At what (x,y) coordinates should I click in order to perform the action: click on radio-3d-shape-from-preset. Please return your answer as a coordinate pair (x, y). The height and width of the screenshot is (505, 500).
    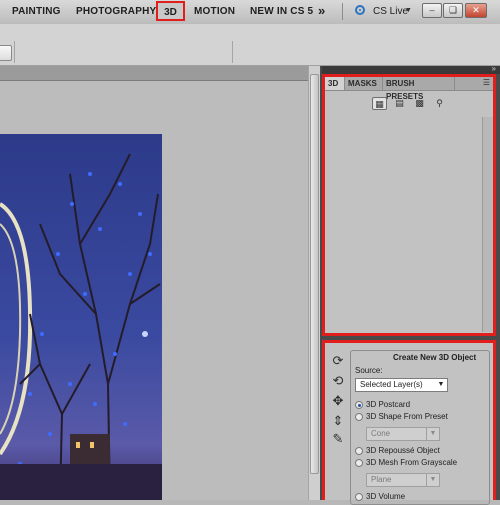
    Looking at the image, I should click on (359, 417).